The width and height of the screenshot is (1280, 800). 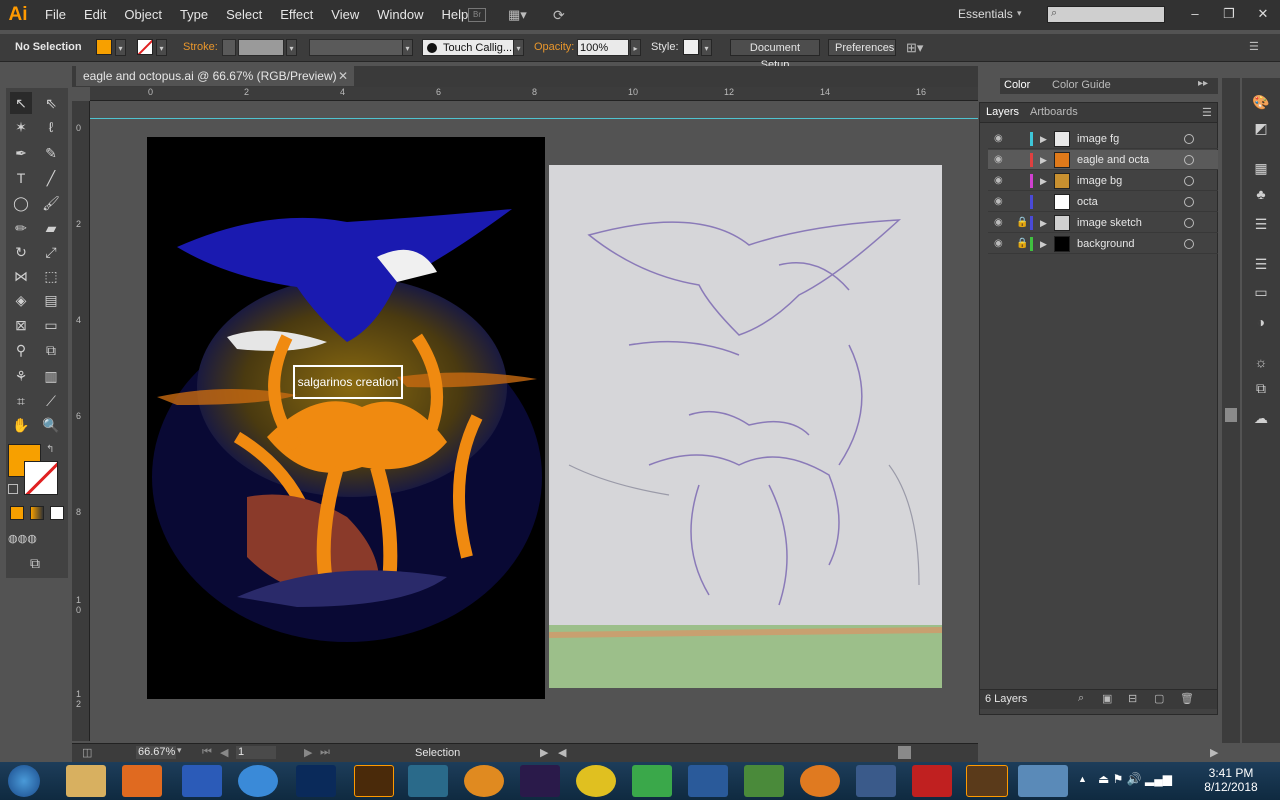 I want to click on symbols-icon: ☰, so click(x=1261, y=225).